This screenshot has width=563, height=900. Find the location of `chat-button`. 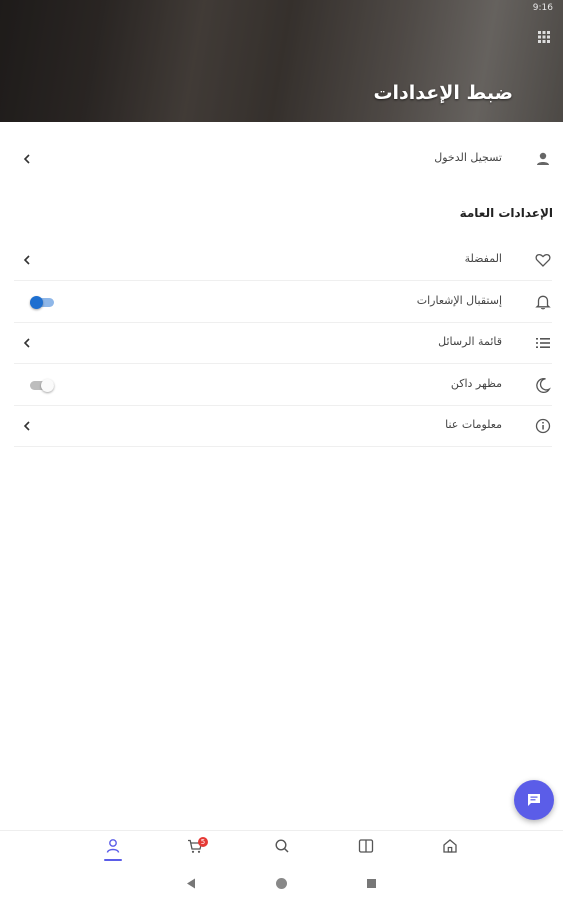

chat-button is located at coordinates (534, 800).